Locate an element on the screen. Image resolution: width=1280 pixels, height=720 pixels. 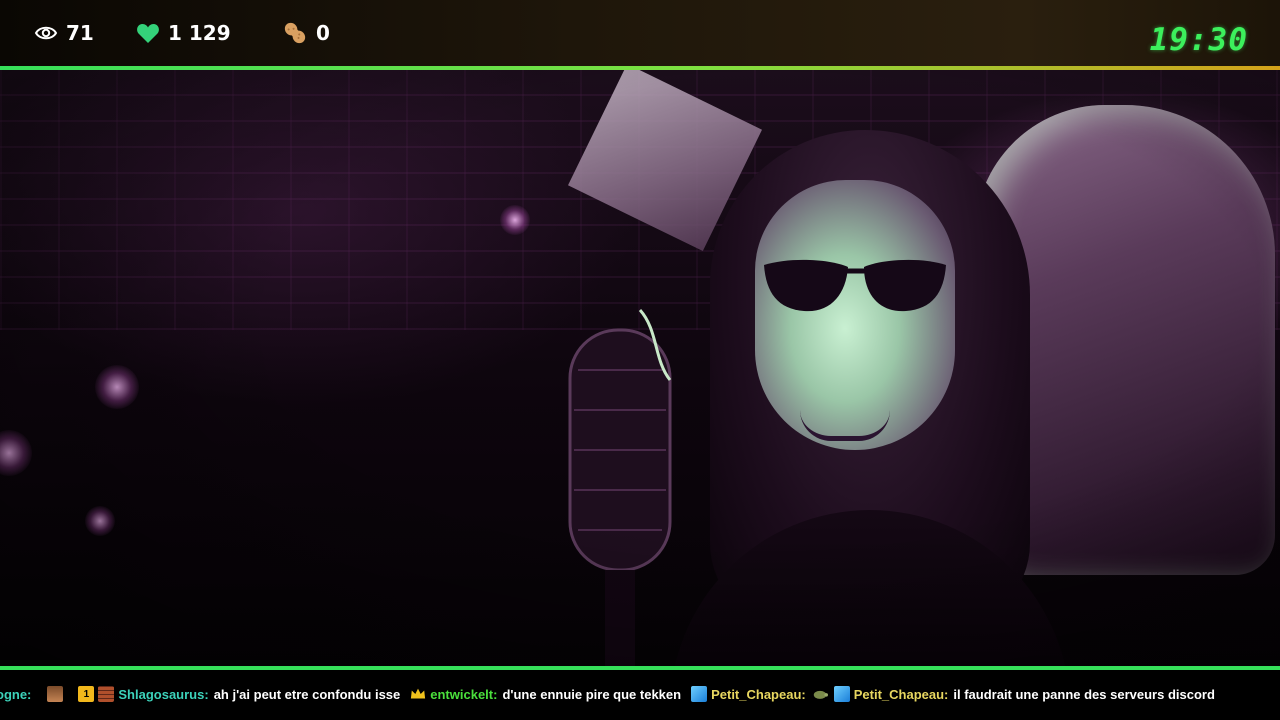
peanut-icon is located at coordinates (295, 33).